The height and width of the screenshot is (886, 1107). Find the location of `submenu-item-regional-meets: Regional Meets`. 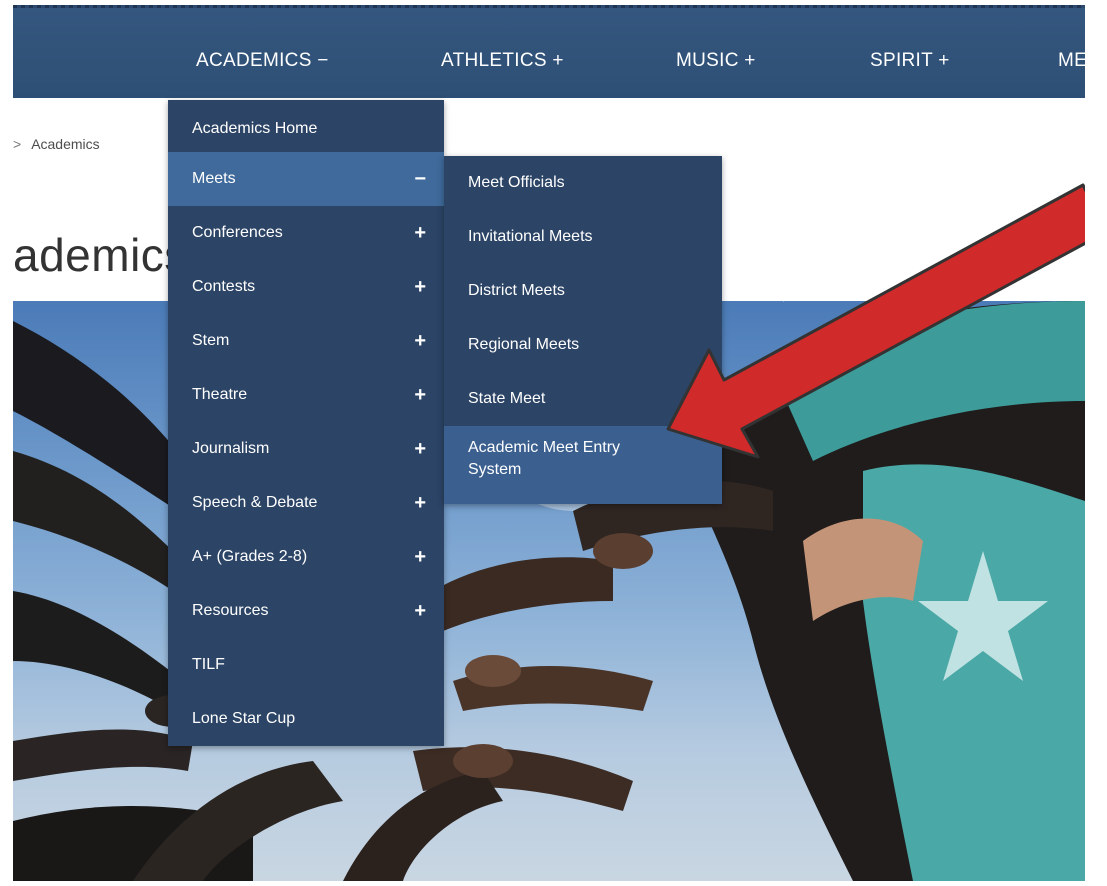

submenu-item-regional-meets: Regional Meets is located at coordinates (583, 345).